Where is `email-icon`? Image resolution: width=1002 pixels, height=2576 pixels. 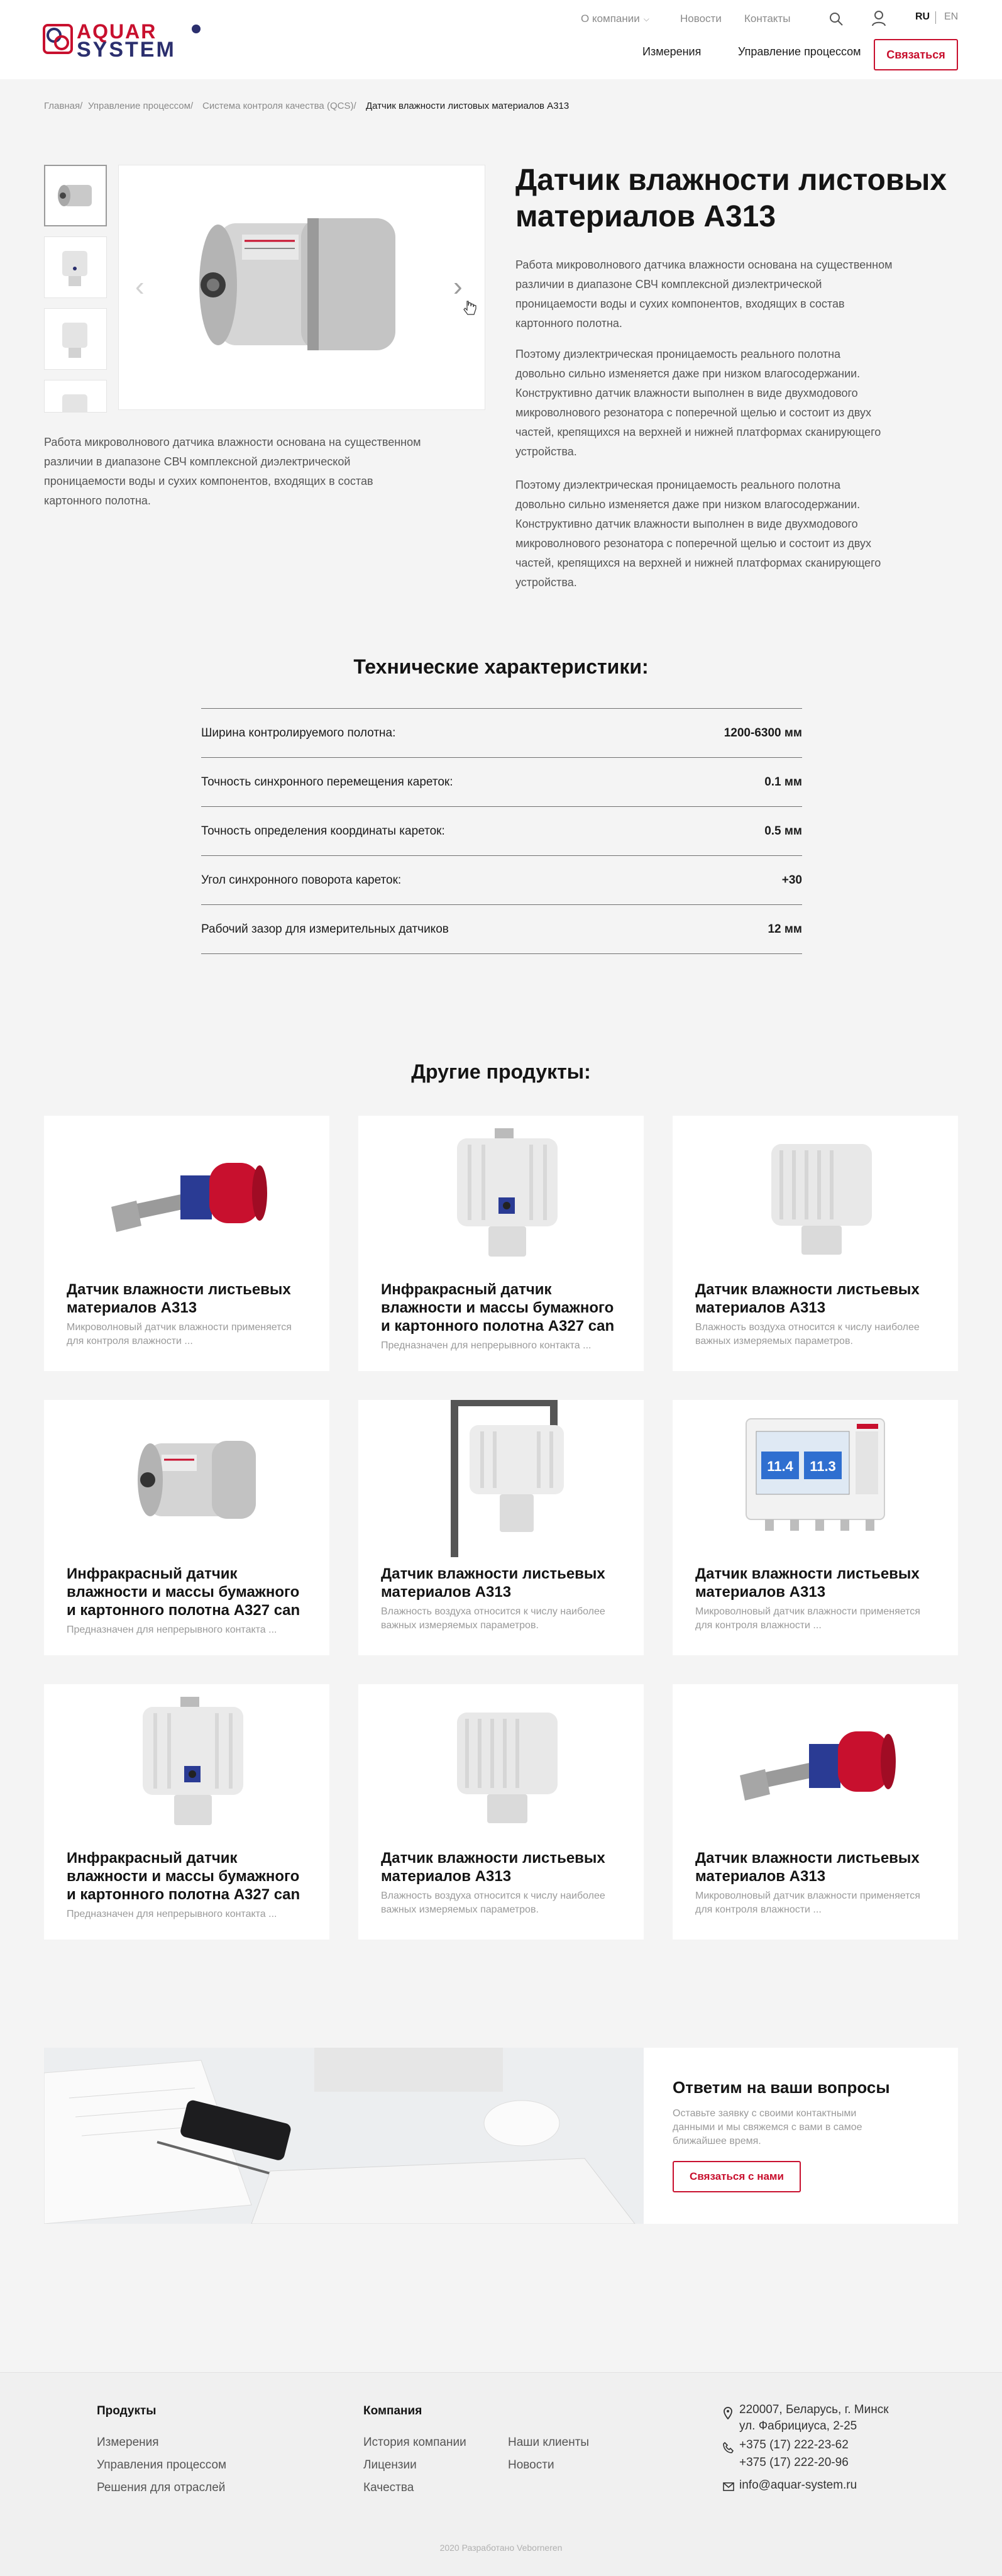 email-icon is located at coordinates (729, 2488).